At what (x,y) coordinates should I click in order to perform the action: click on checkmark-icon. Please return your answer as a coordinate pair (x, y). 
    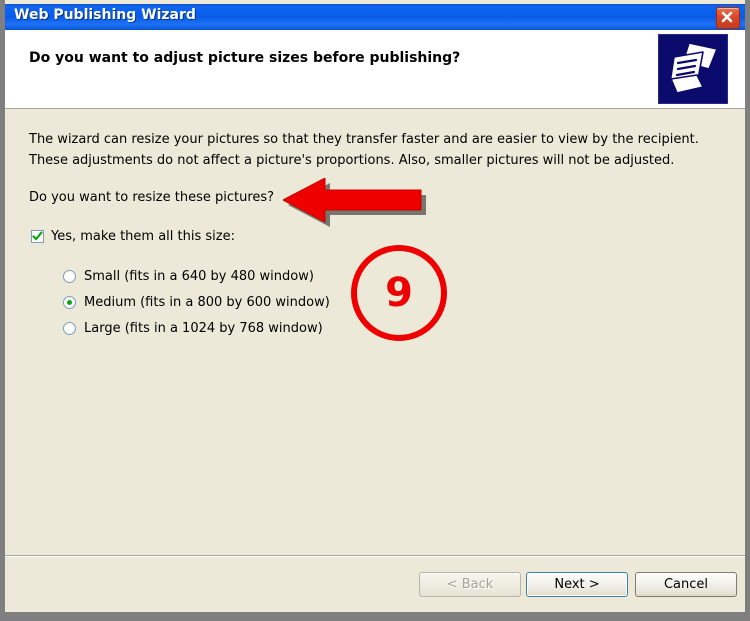
    Looking at the image, I should click on (37, 236).